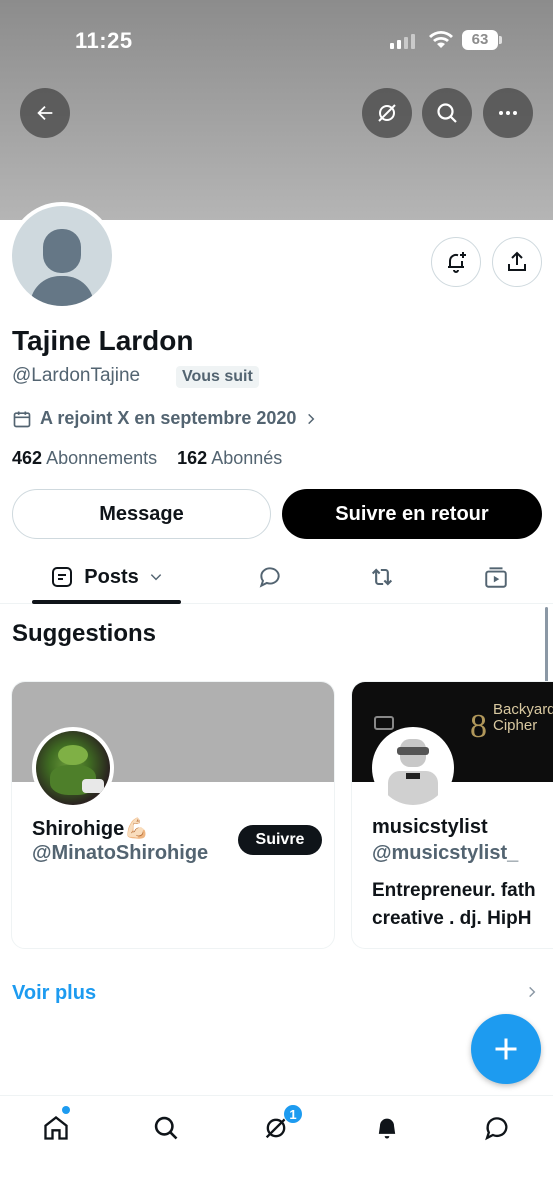 This screenshot has height=1200, width=553. I want to click on chevron-down-icon, so click(155, 577).